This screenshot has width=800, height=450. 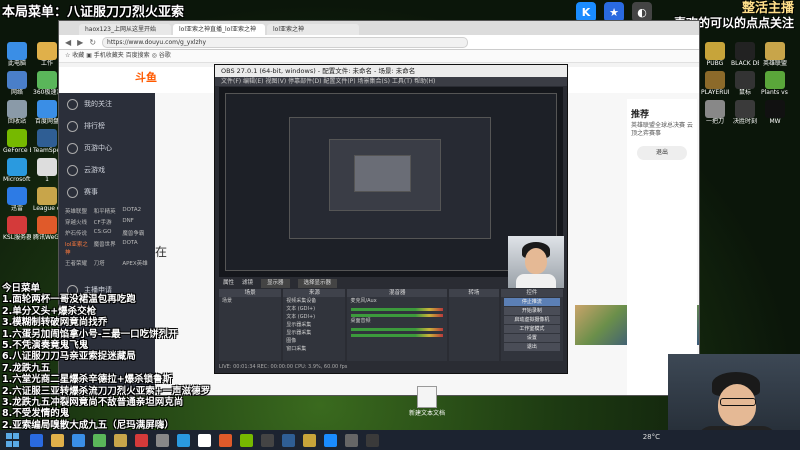 What do you see at coordinates (775, 54) in the screenshot?
I see `desktop-icon: 英雄联盟` at bounding box center [775, 54].